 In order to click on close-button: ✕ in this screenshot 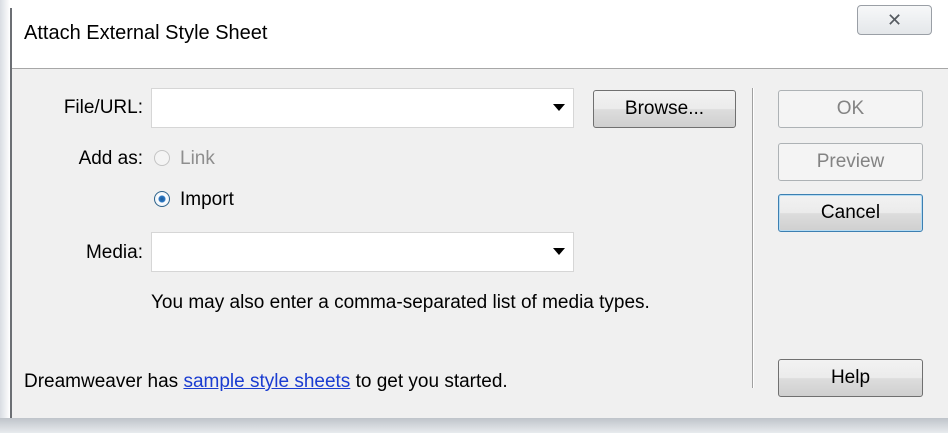, I will do `click(894, 20)`.